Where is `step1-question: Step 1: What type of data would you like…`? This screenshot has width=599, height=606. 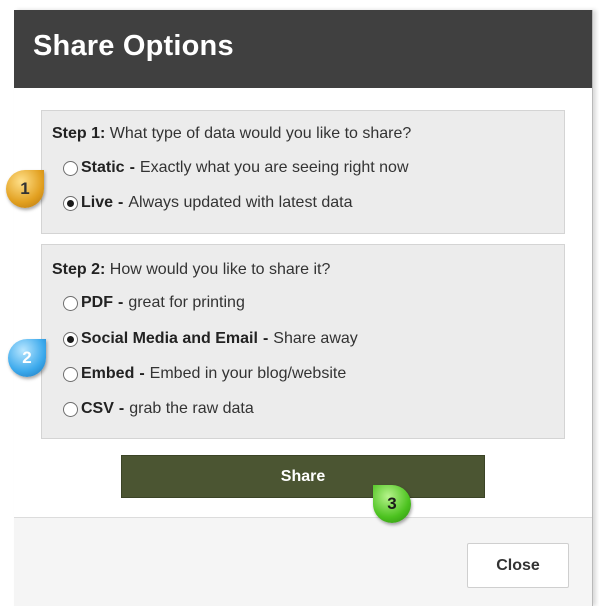 step1-question: Step 1: What type of data would you like… is located at coordinates (231, 134).